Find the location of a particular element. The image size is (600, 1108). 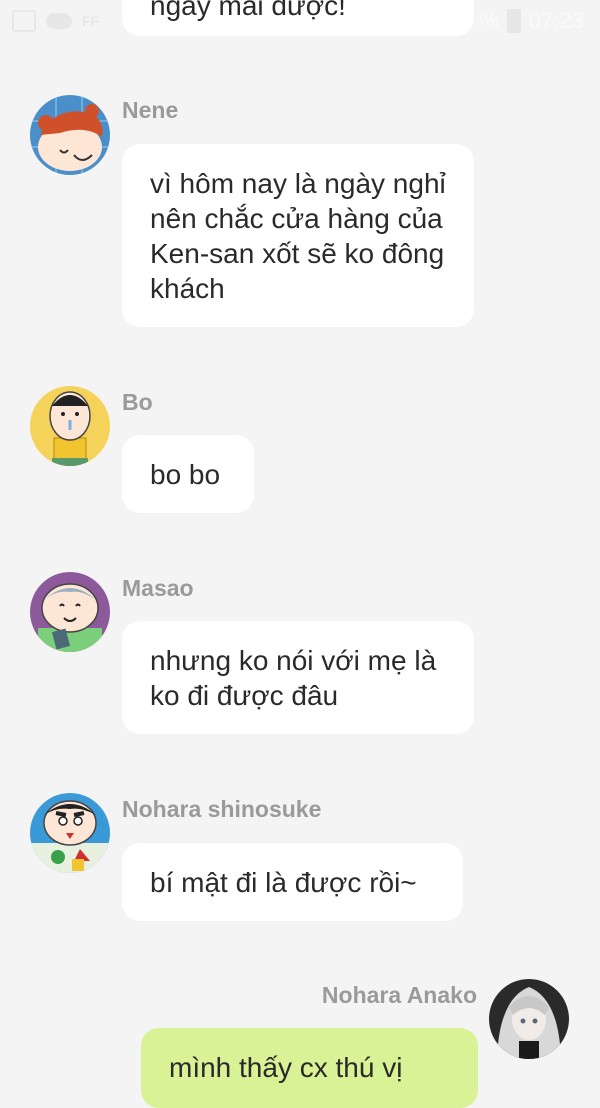

sender-name: Nene is located at coordinates (150, 110).